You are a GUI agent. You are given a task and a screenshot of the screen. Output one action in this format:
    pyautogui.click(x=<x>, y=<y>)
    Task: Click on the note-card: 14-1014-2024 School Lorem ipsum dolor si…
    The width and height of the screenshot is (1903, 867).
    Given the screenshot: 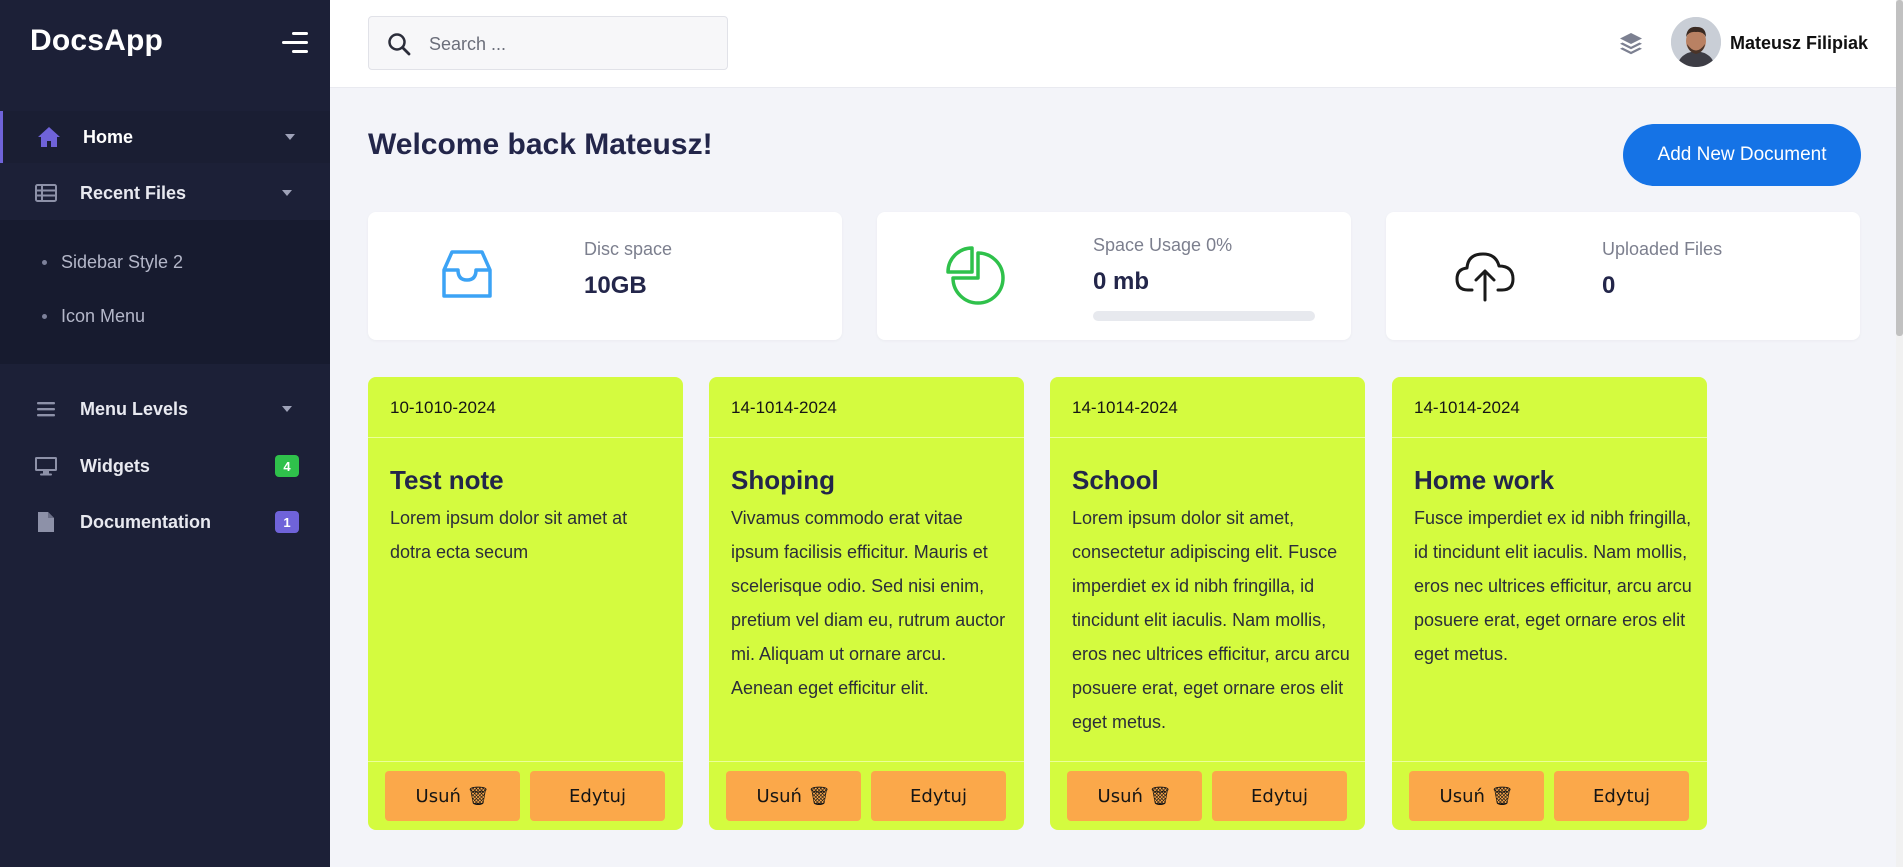 What is the action you would take?
    pyautogui.click(x=1207, y=603)
    